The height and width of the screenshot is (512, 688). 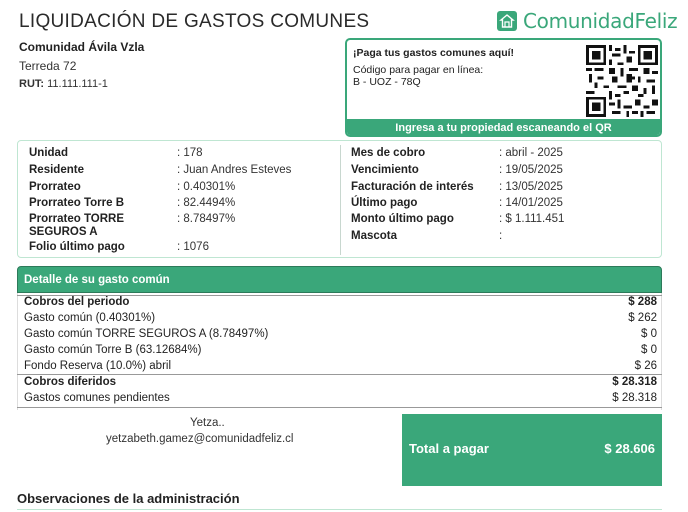 I want to click on pet-value: :, so click(x=501, y=236).